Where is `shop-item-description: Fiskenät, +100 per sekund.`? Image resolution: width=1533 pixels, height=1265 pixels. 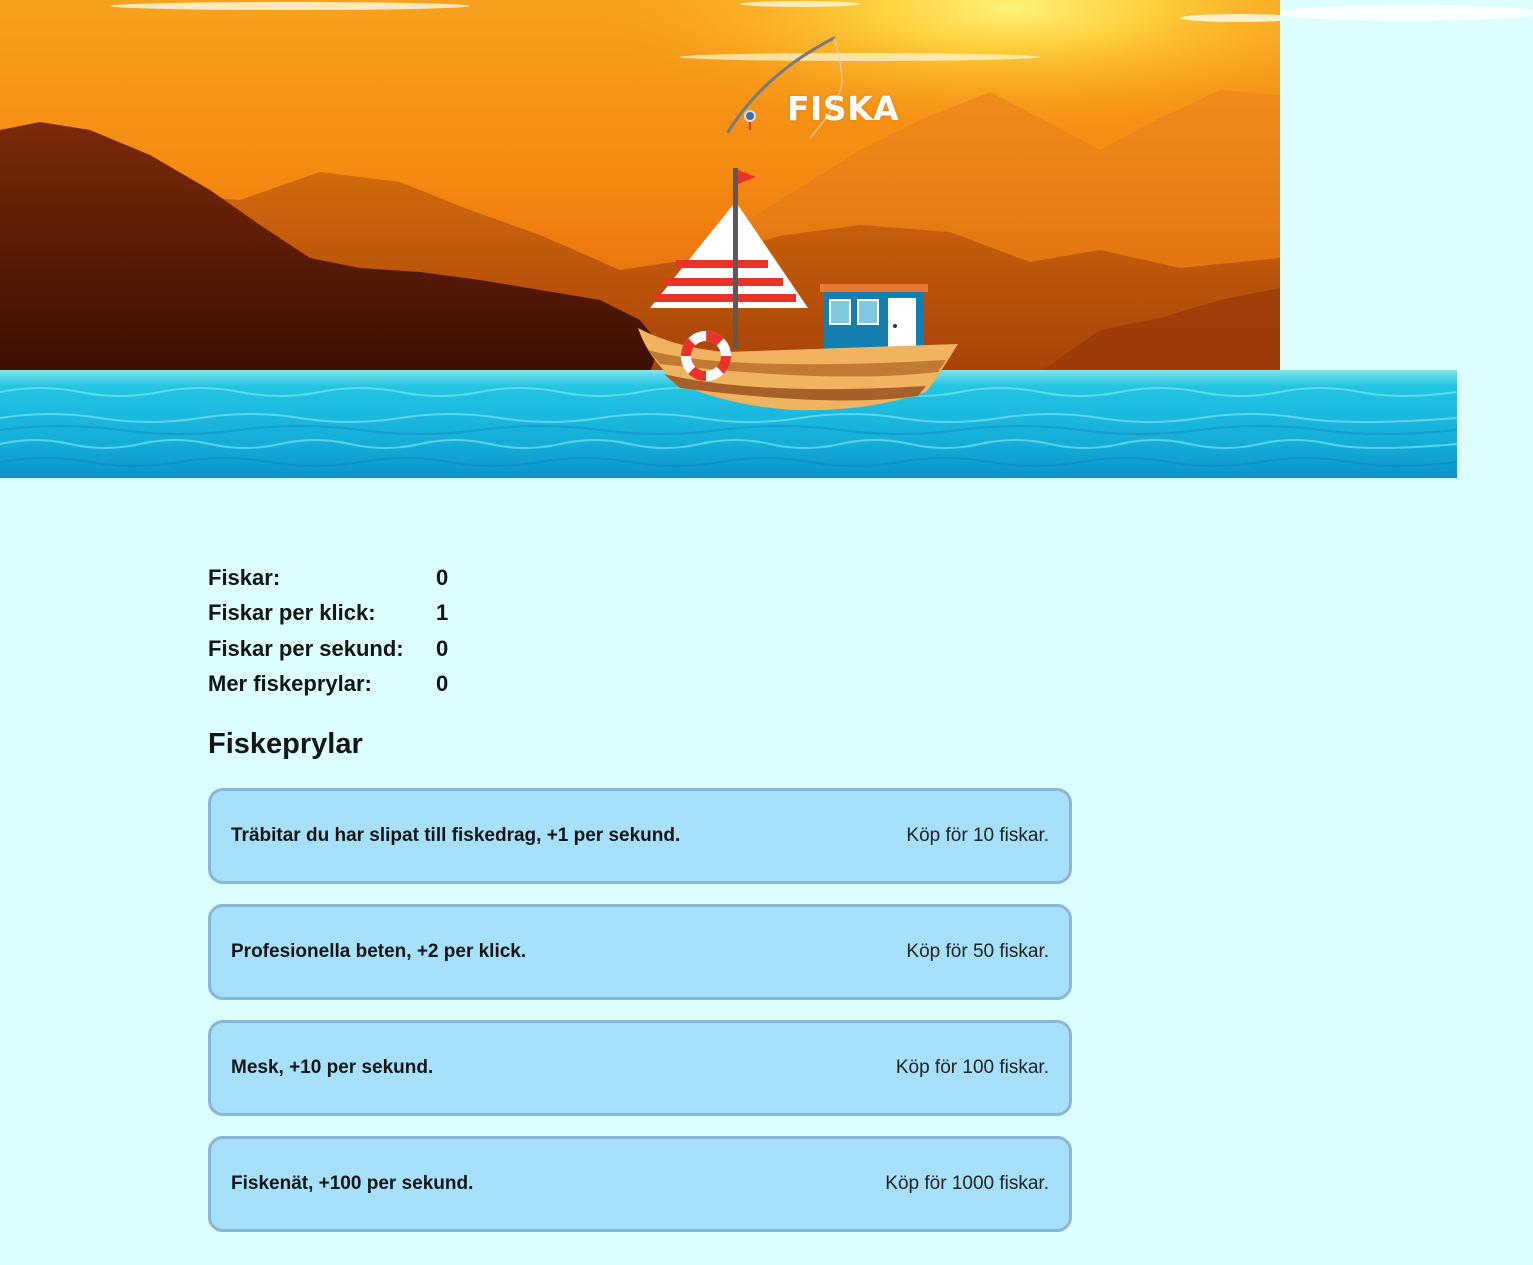 shop-item-description: Fiskenät, +100 per sekund. is located at coordinates (352, 1183).